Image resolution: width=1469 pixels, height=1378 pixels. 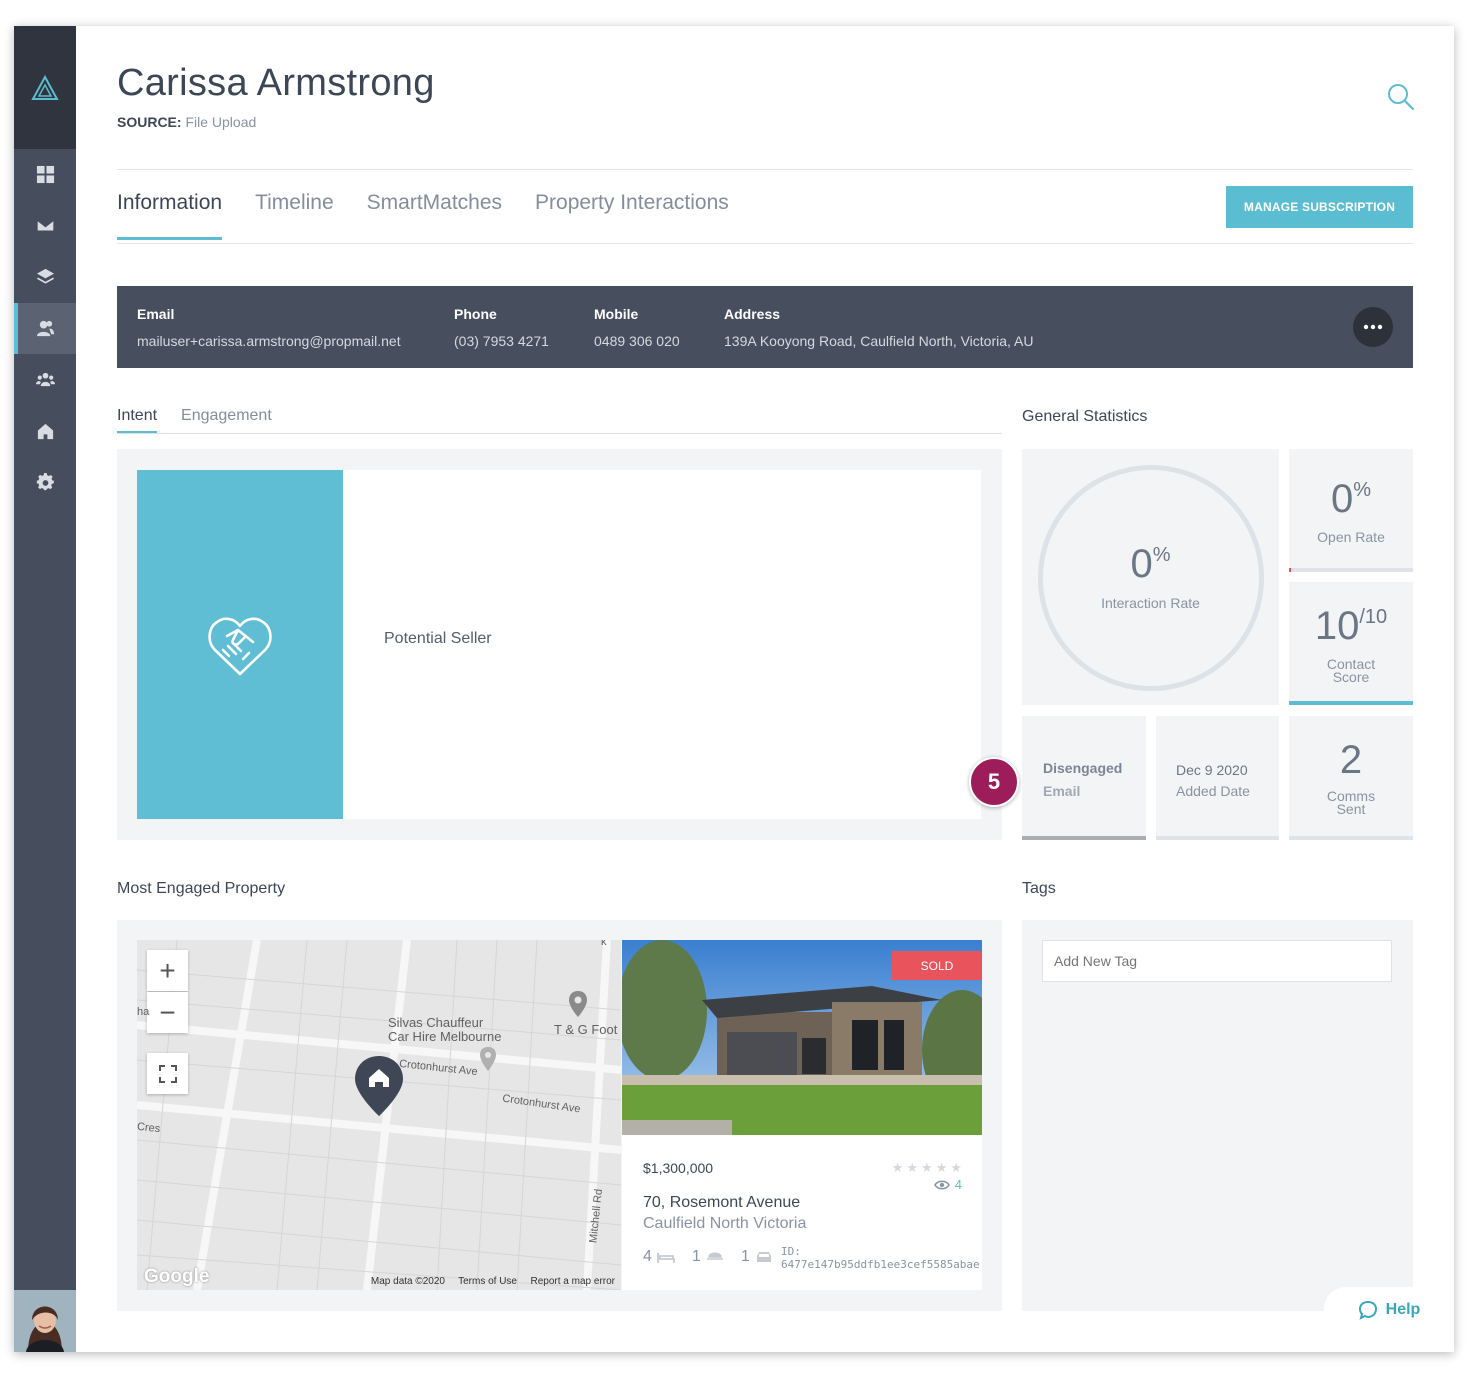 I want to click on phone-value: (03) 7953 4271, so click(x=501, y=341).